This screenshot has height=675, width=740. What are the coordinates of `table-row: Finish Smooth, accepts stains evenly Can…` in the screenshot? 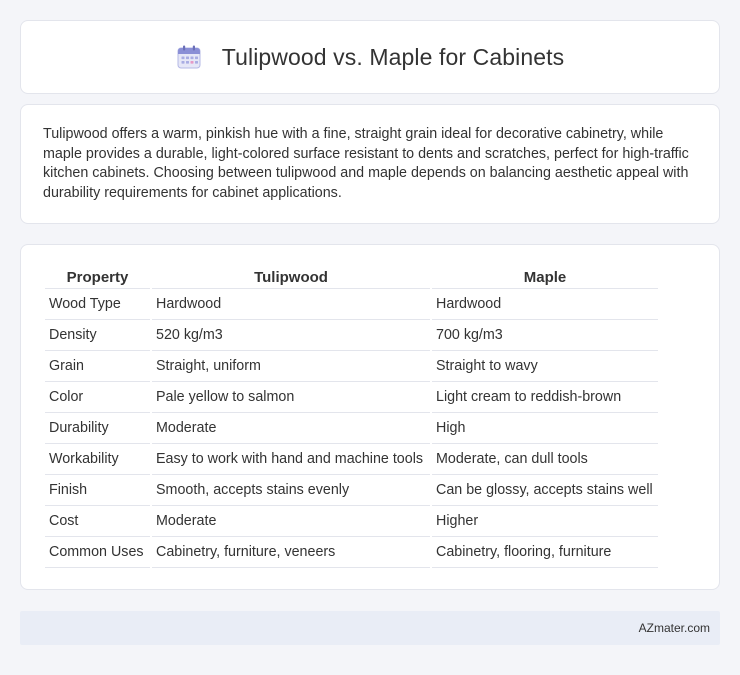 It's located at (351, 490).